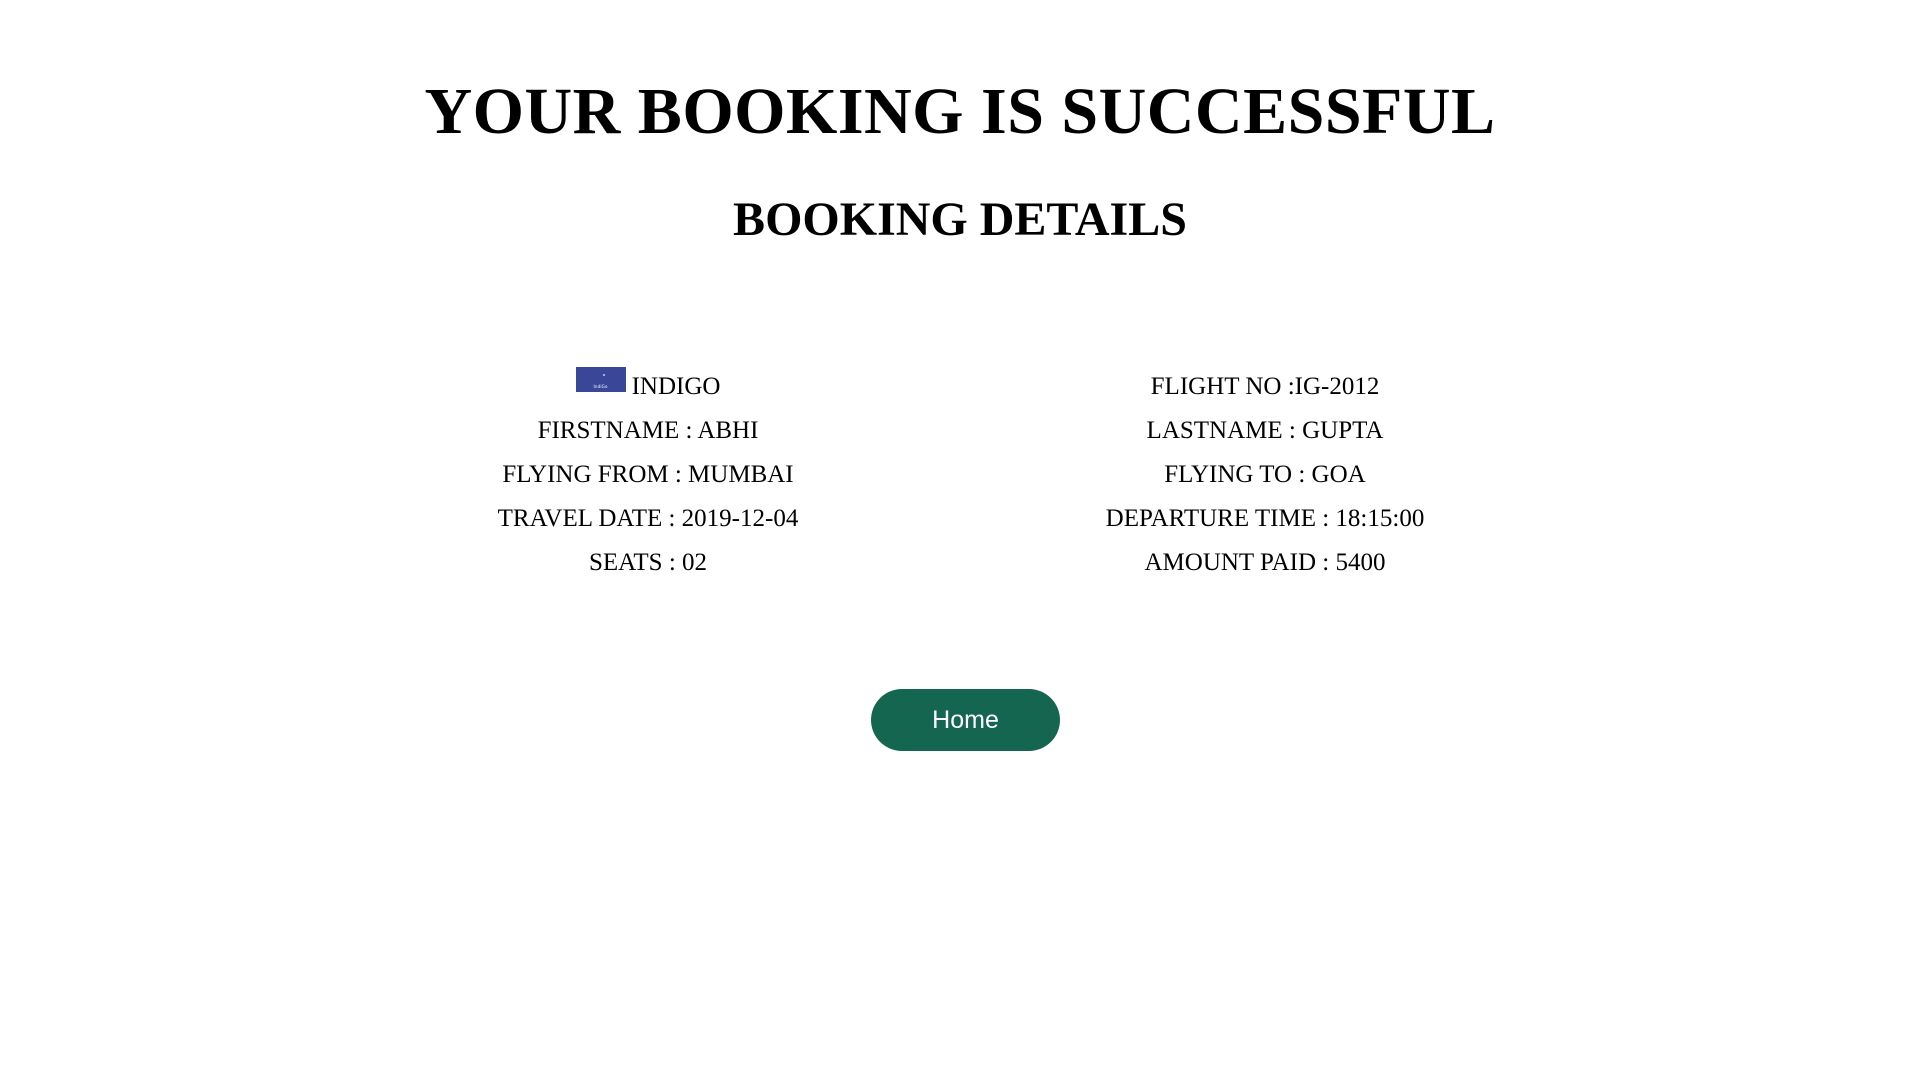 The width and height of the screenshot is (1920, 1080). I want to click on flight-no-value: FLIGHT NO :IG-2012, so click(1265, 386).